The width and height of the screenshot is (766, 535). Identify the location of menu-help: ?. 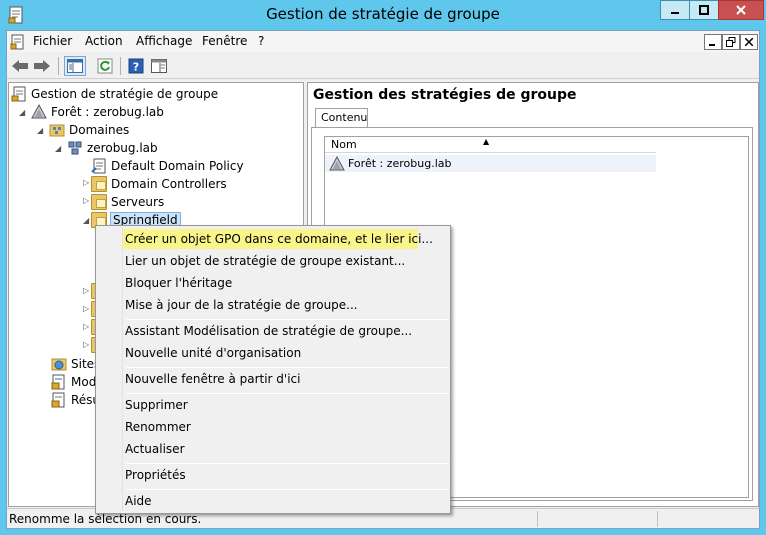
(261, 41).